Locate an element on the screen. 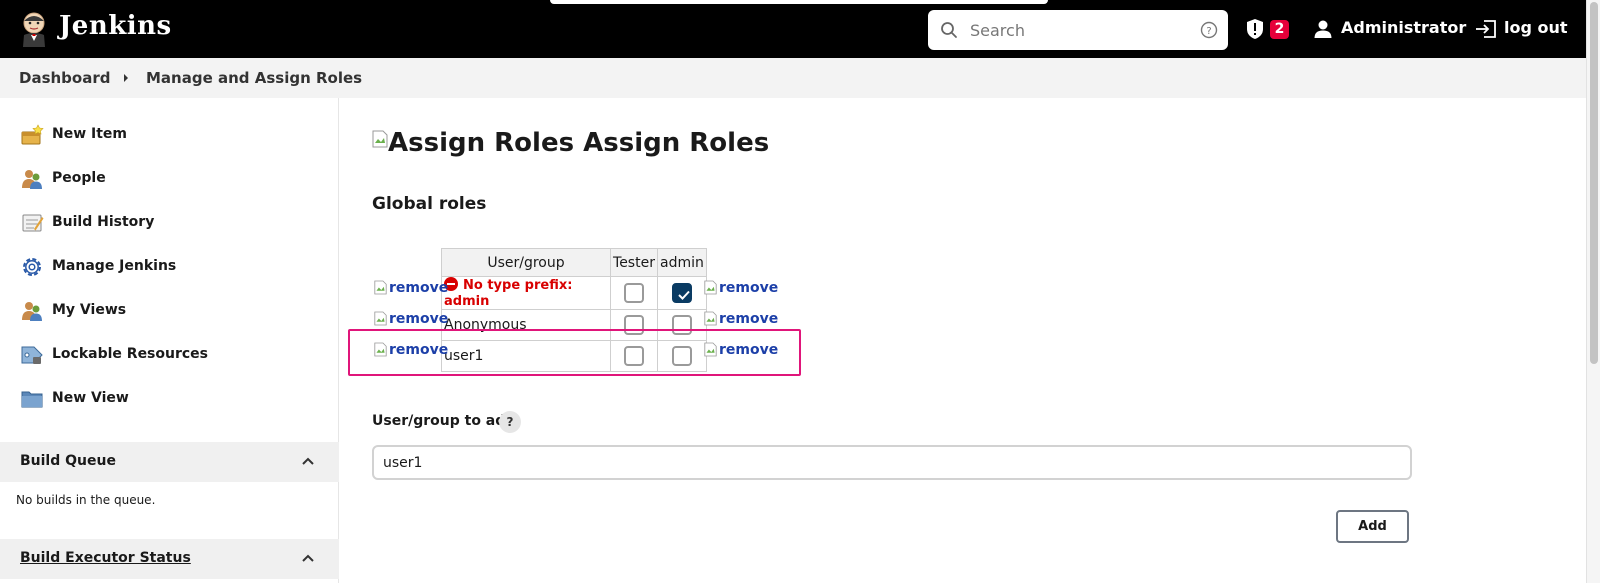 Image resolution: width=1600 pixels, height=583 pixels. sidebar-item-label: New Item is located at coordinates (90, 134).